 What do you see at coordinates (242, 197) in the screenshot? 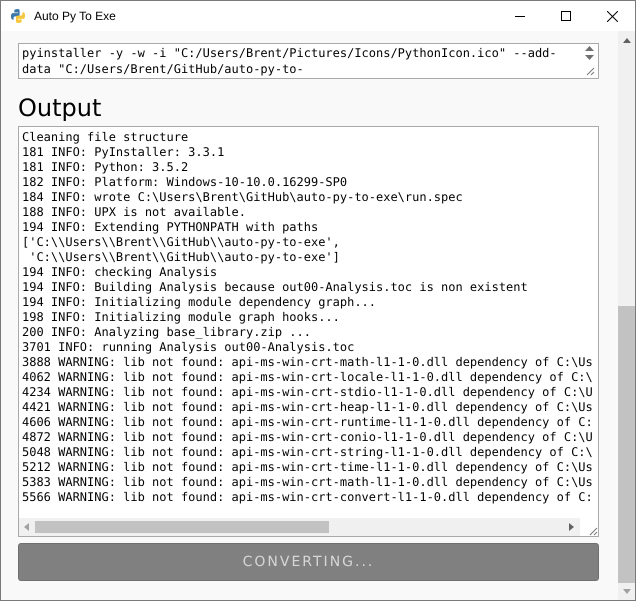
I see `log-line: 184 INFO: wrote C:\Users\Brent\GitHub\auto-py-to-exe\run.spec` at bounding box center [242, 197].